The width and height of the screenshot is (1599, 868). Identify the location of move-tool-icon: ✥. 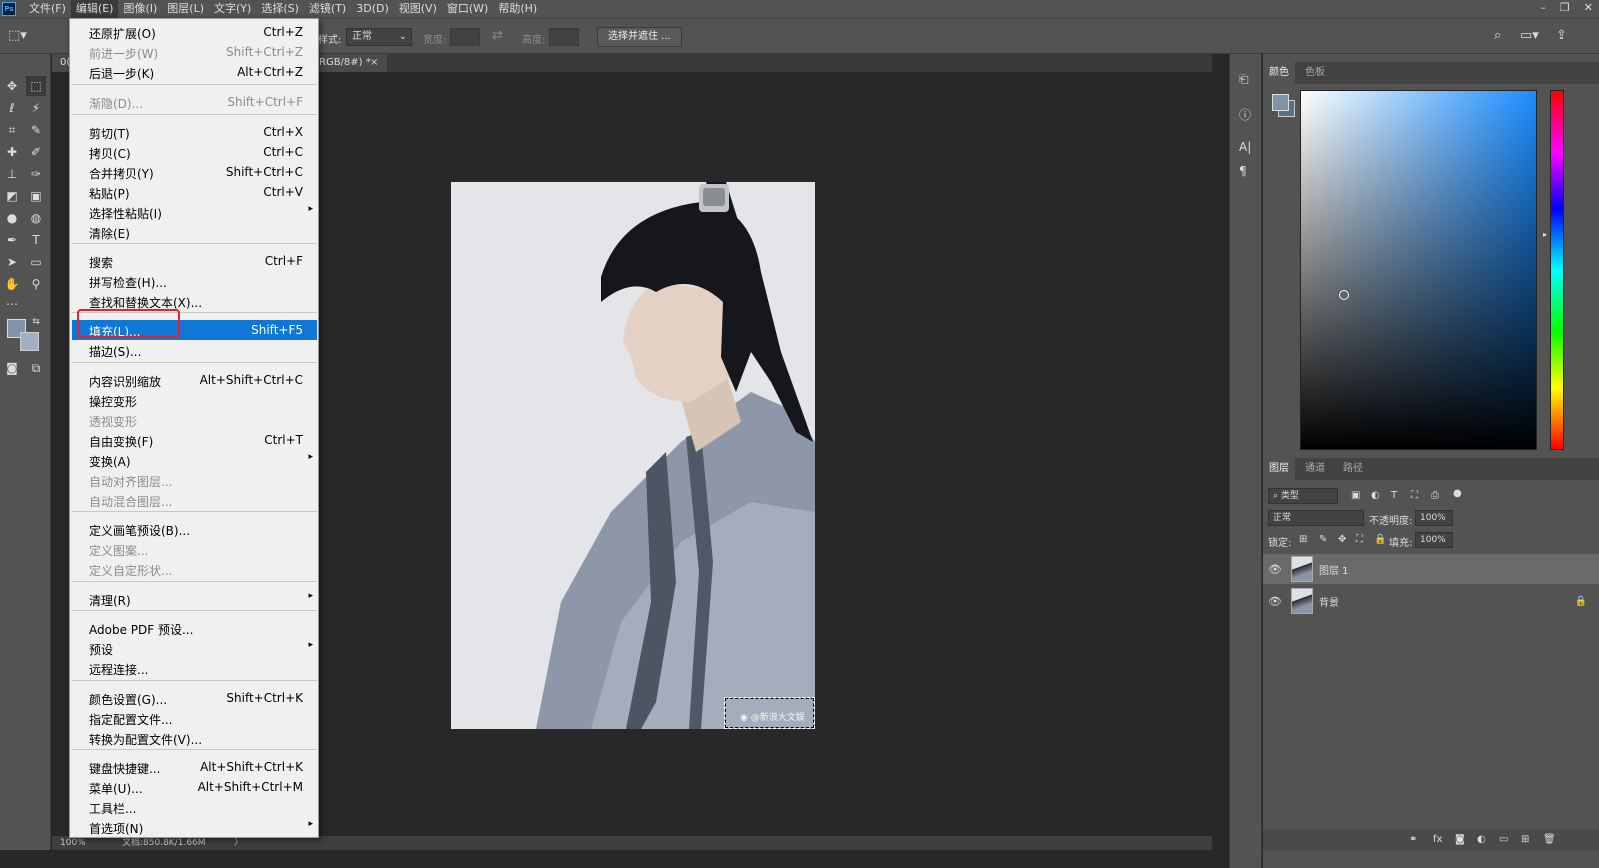
(12, 86).